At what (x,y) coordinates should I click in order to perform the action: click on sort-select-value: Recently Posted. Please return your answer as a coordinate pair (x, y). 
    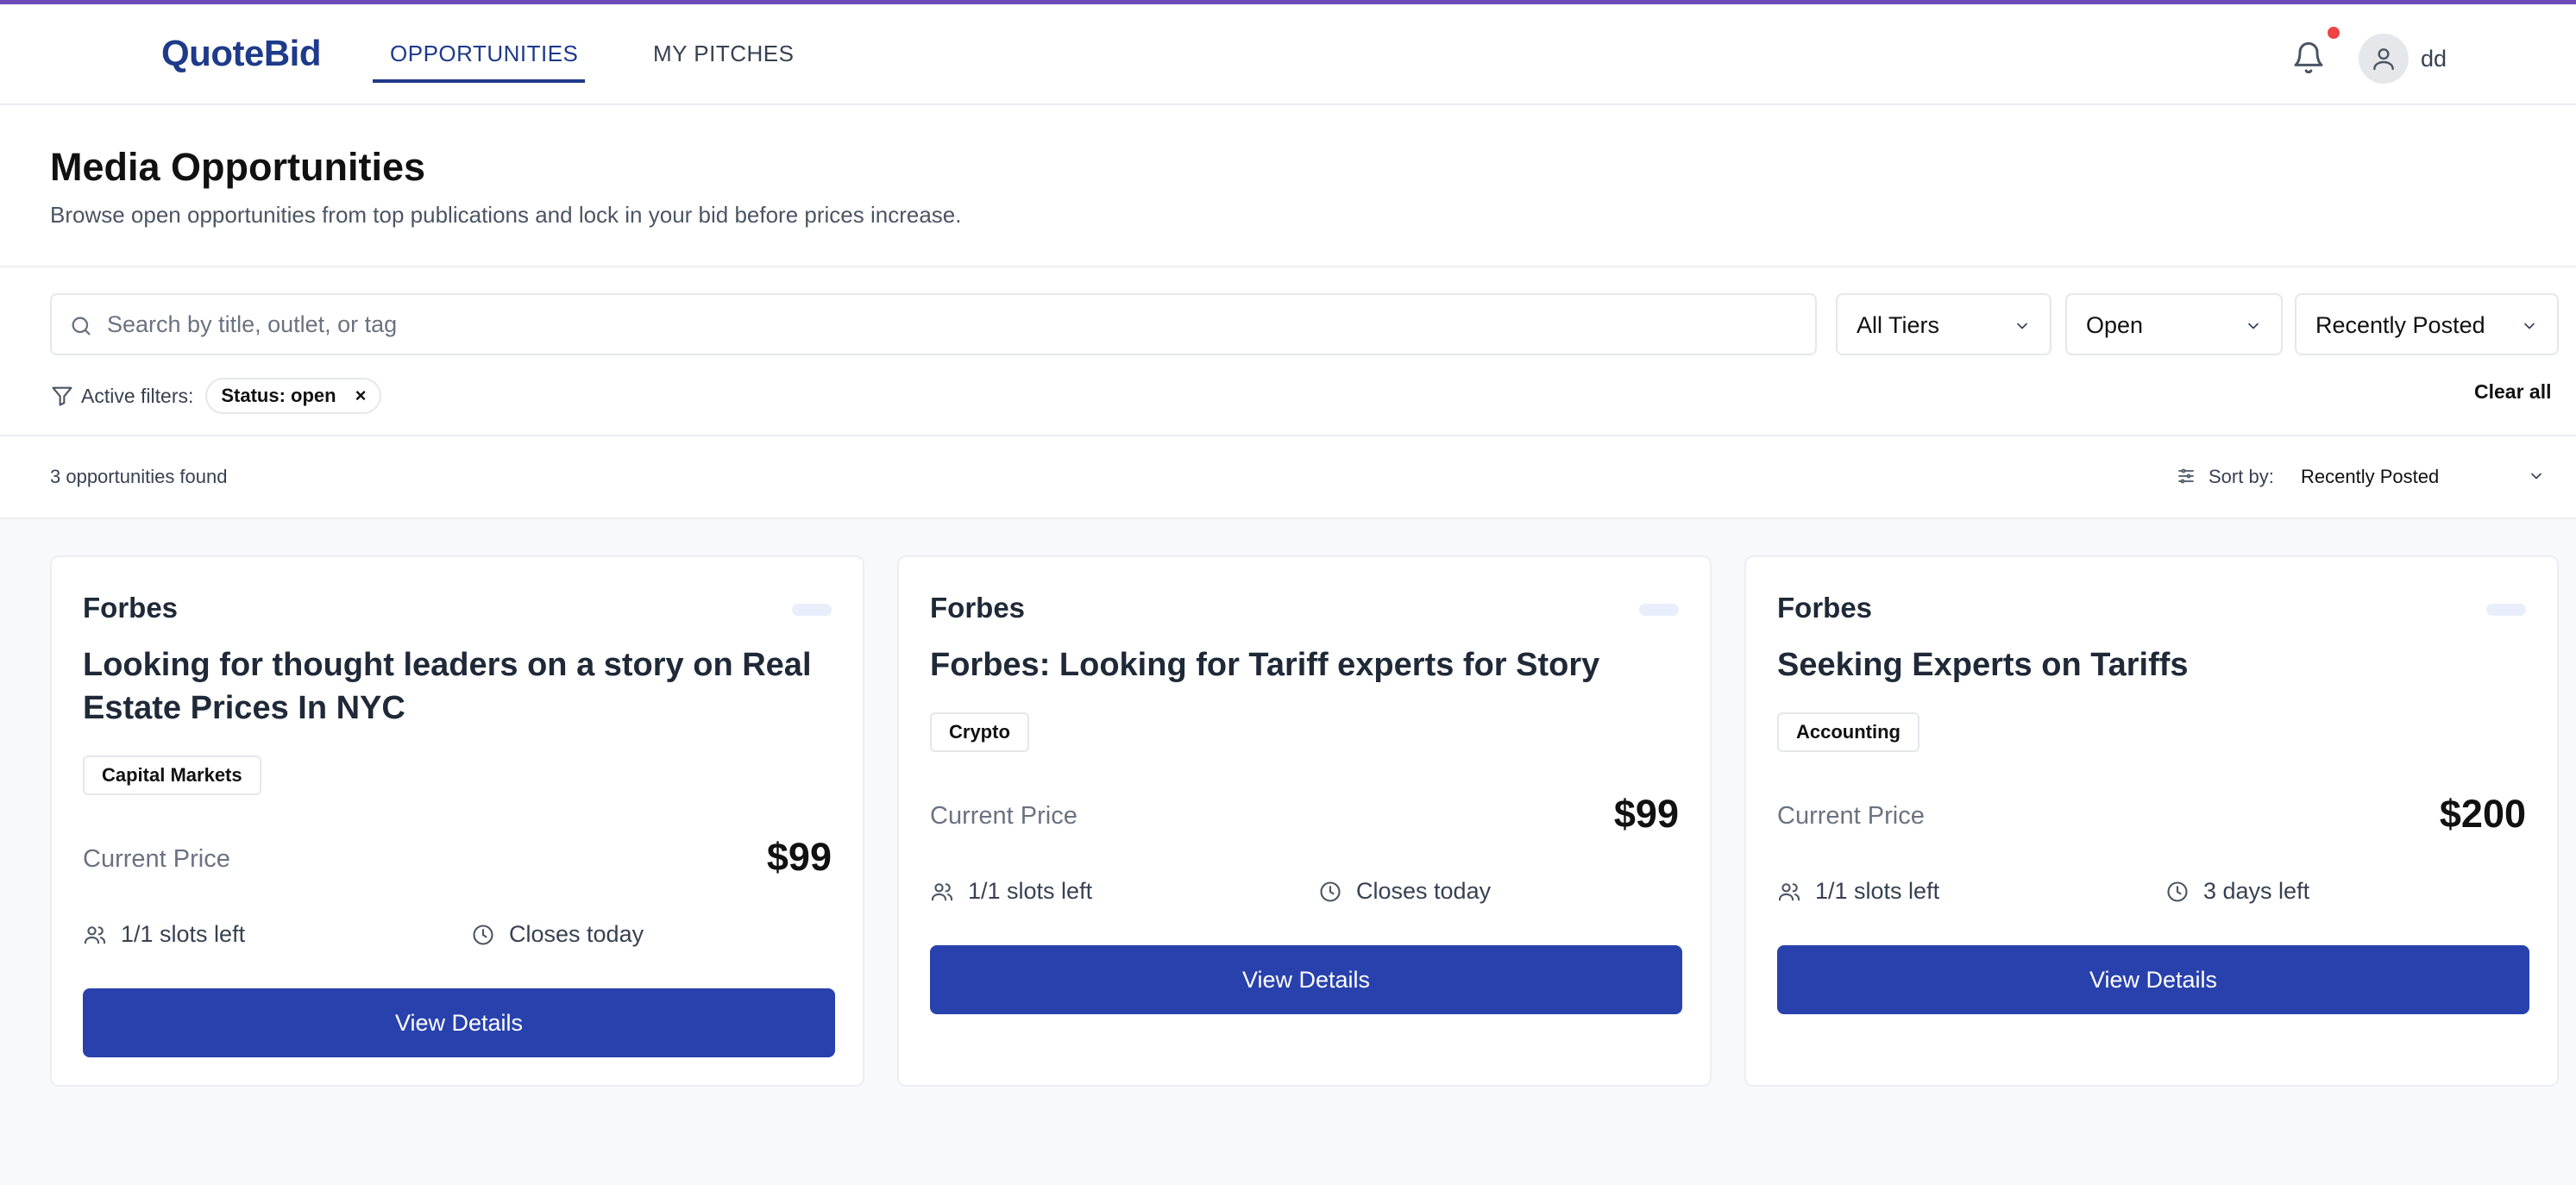
    Looking at the image, I should click on (2400, 325).